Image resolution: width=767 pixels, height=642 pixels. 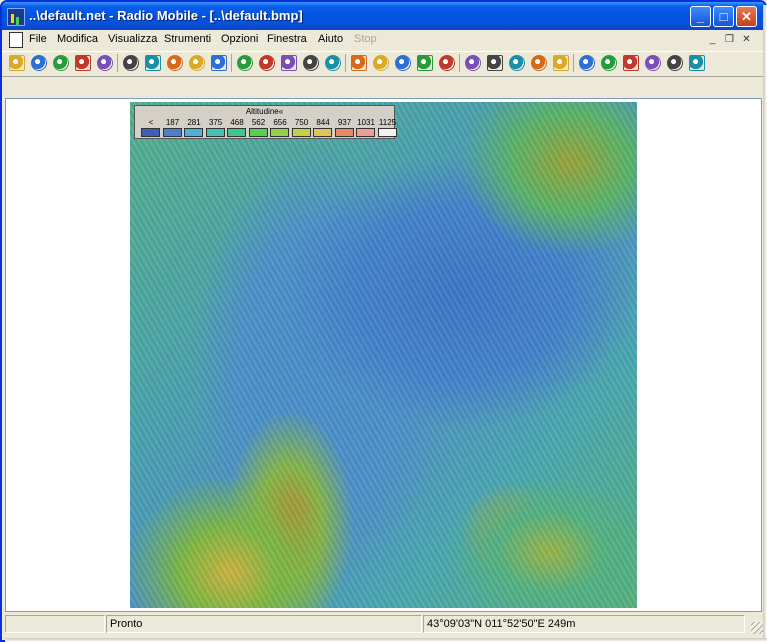 What do you see at coordinates (105, 63) in the screenshot?
I see `unit-properties-icon` at bounding box center [105, 63].